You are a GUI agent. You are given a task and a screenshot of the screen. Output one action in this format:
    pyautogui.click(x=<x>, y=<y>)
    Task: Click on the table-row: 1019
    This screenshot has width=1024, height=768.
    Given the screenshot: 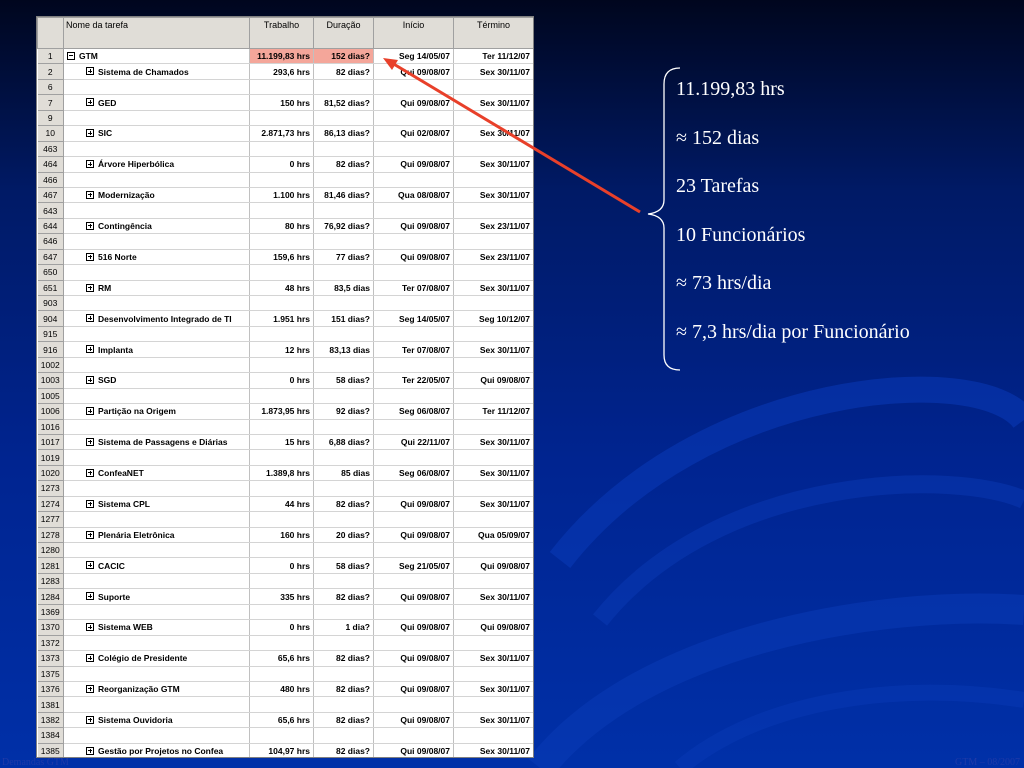 What is the action you would take?
    pyautogui.click(x=285, y=457)
    